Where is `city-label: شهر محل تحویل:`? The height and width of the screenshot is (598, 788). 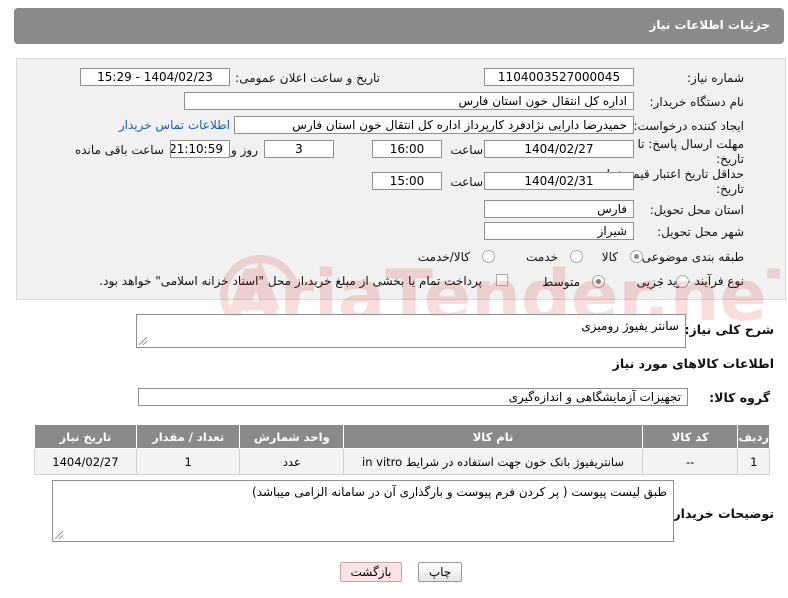 city-label: شهر محل تحویل: is located at coordinates (700, 232).